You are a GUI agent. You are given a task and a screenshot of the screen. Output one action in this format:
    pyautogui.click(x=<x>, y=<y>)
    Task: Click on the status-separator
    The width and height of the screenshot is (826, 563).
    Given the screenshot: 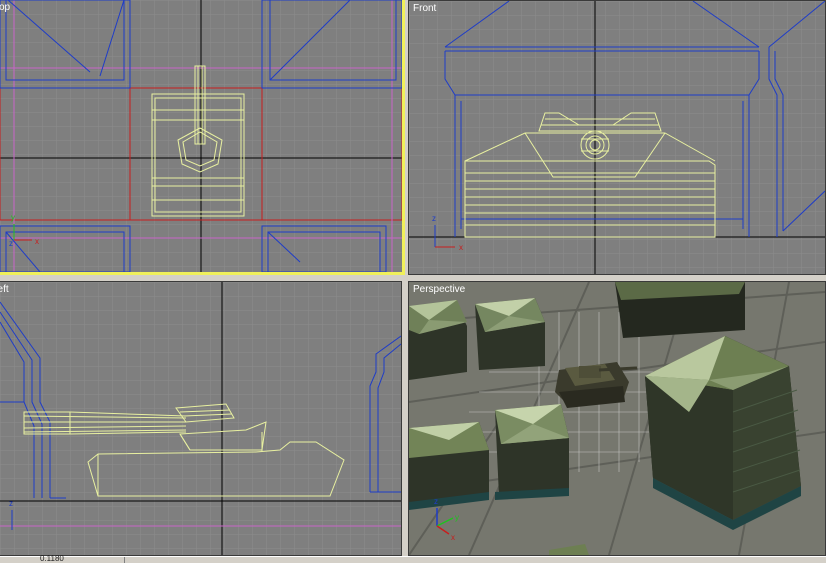 What is the action you would take?
    pyautogui.click(x=124, y=560)
    